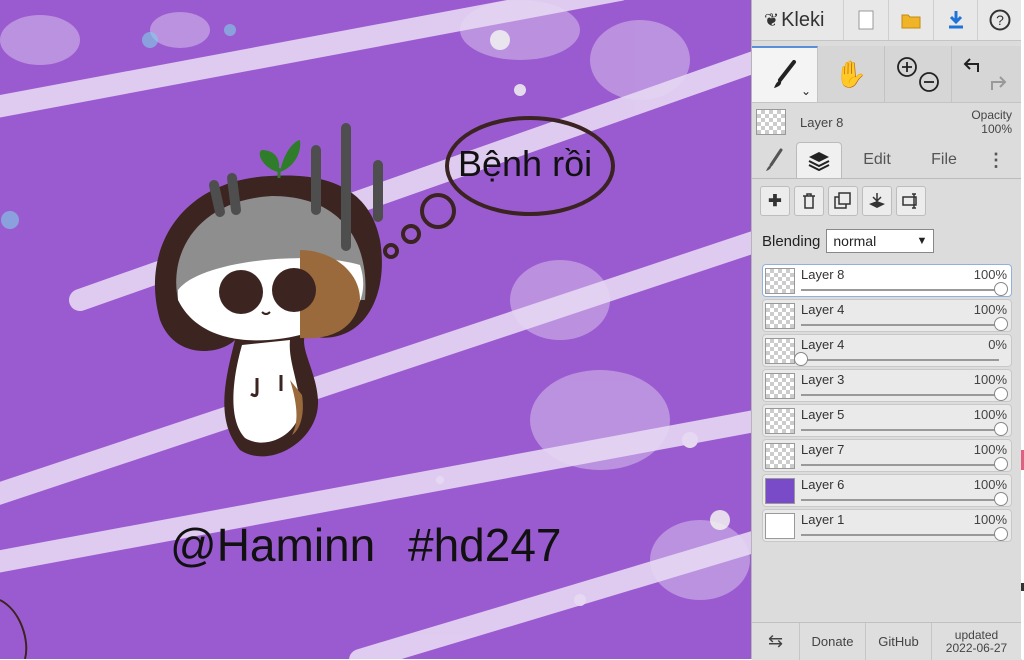 The image size is (1024, 660). I want to click on more-vertical-icon: ⋮, so click(996, 159).